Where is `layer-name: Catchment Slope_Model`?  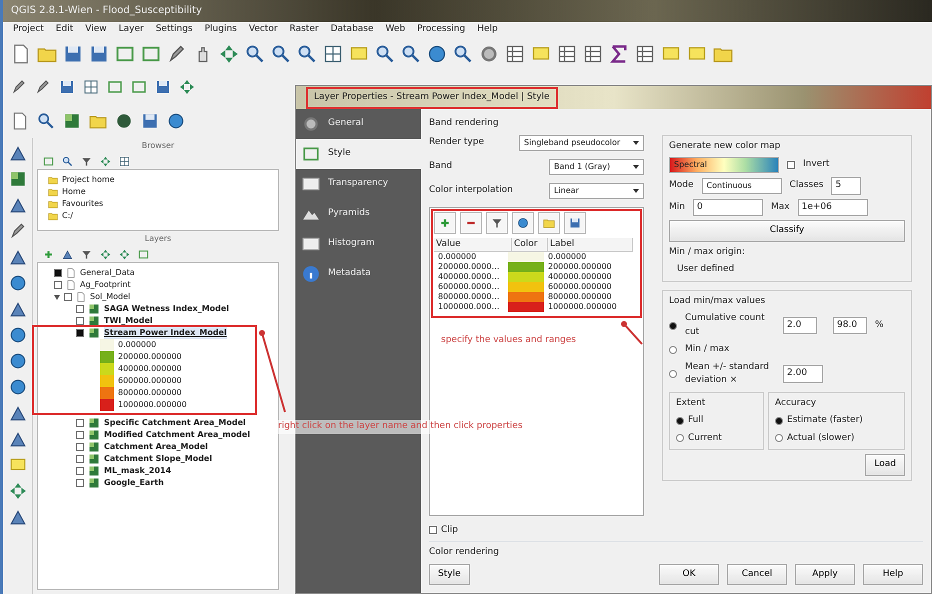 layer-name: Catchment Slope_Model is located at coordinates (158, 459).